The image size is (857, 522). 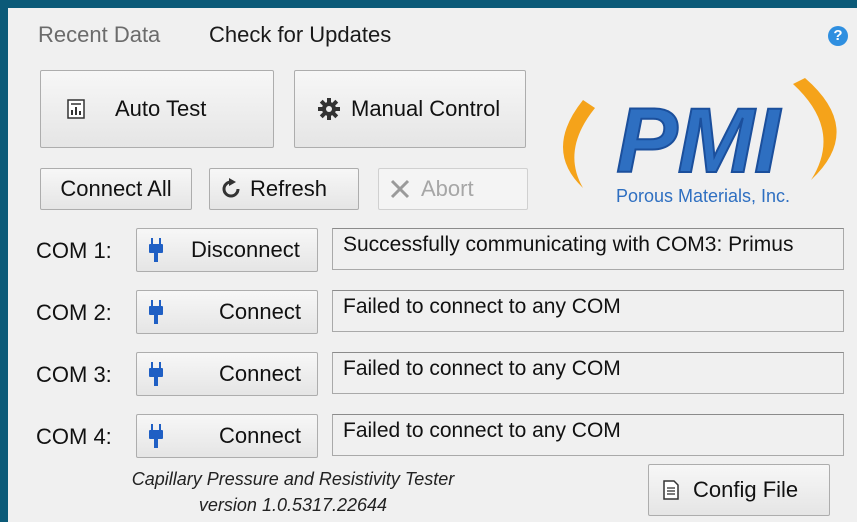 What do you see at coordinates (99, 35) in the screenshot?
I see `menu-recent-data: Recent Data` at bounding box center [99, 35].